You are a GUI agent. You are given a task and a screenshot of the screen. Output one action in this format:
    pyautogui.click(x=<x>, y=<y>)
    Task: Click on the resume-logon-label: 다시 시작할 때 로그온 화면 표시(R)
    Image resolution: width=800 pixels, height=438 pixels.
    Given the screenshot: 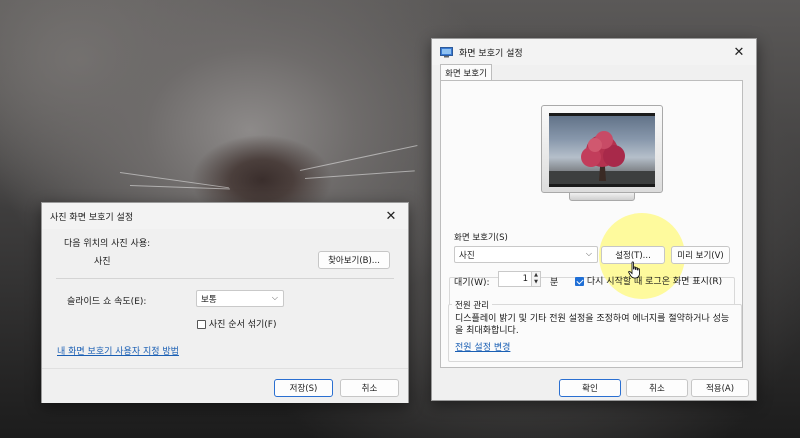 What is the action you would take?
    pyautogui.click(x=654, y=282)
    